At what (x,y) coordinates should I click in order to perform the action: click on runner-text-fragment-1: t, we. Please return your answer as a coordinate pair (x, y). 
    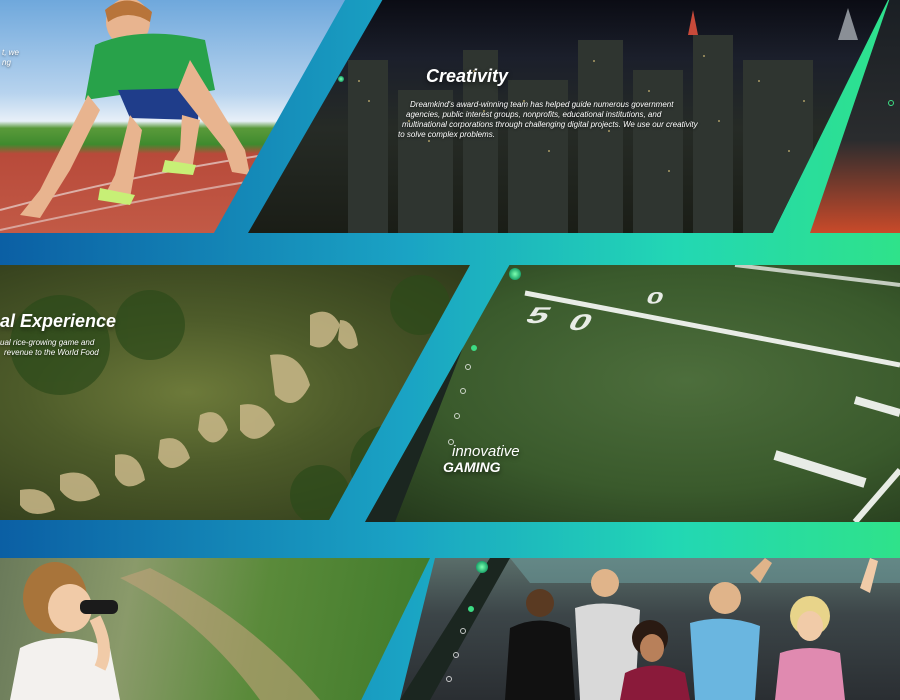
    Looking at the image, I should click on (10, 52).